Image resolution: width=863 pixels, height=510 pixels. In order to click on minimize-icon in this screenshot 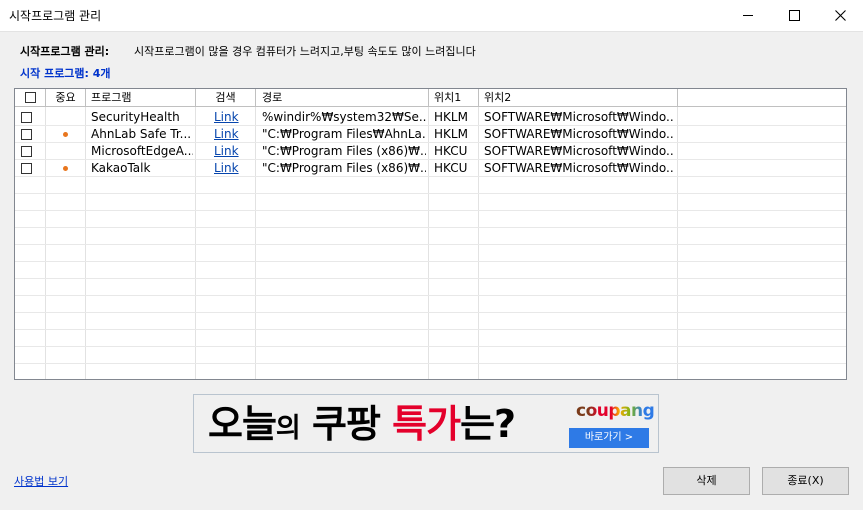, I will do `click(748, 15)`.